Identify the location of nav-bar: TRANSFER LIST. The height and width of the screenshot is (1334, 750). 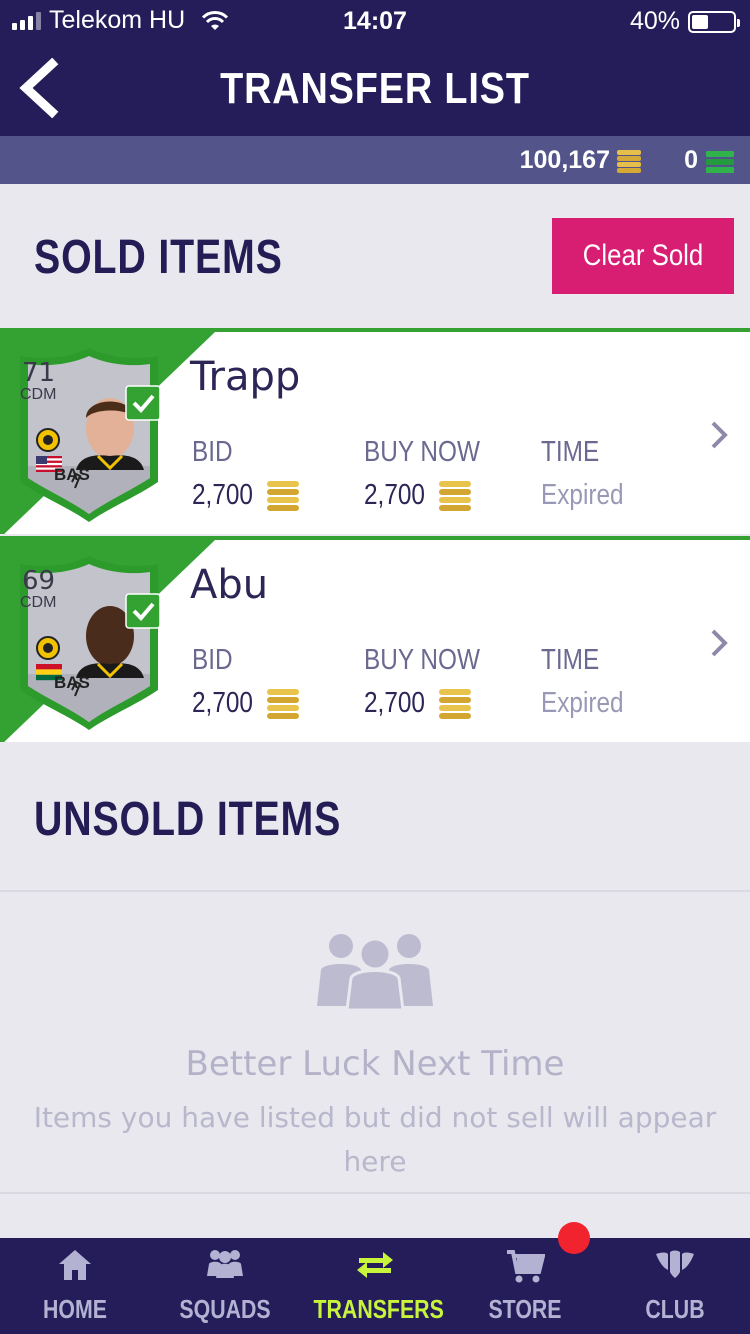
(375, 88).